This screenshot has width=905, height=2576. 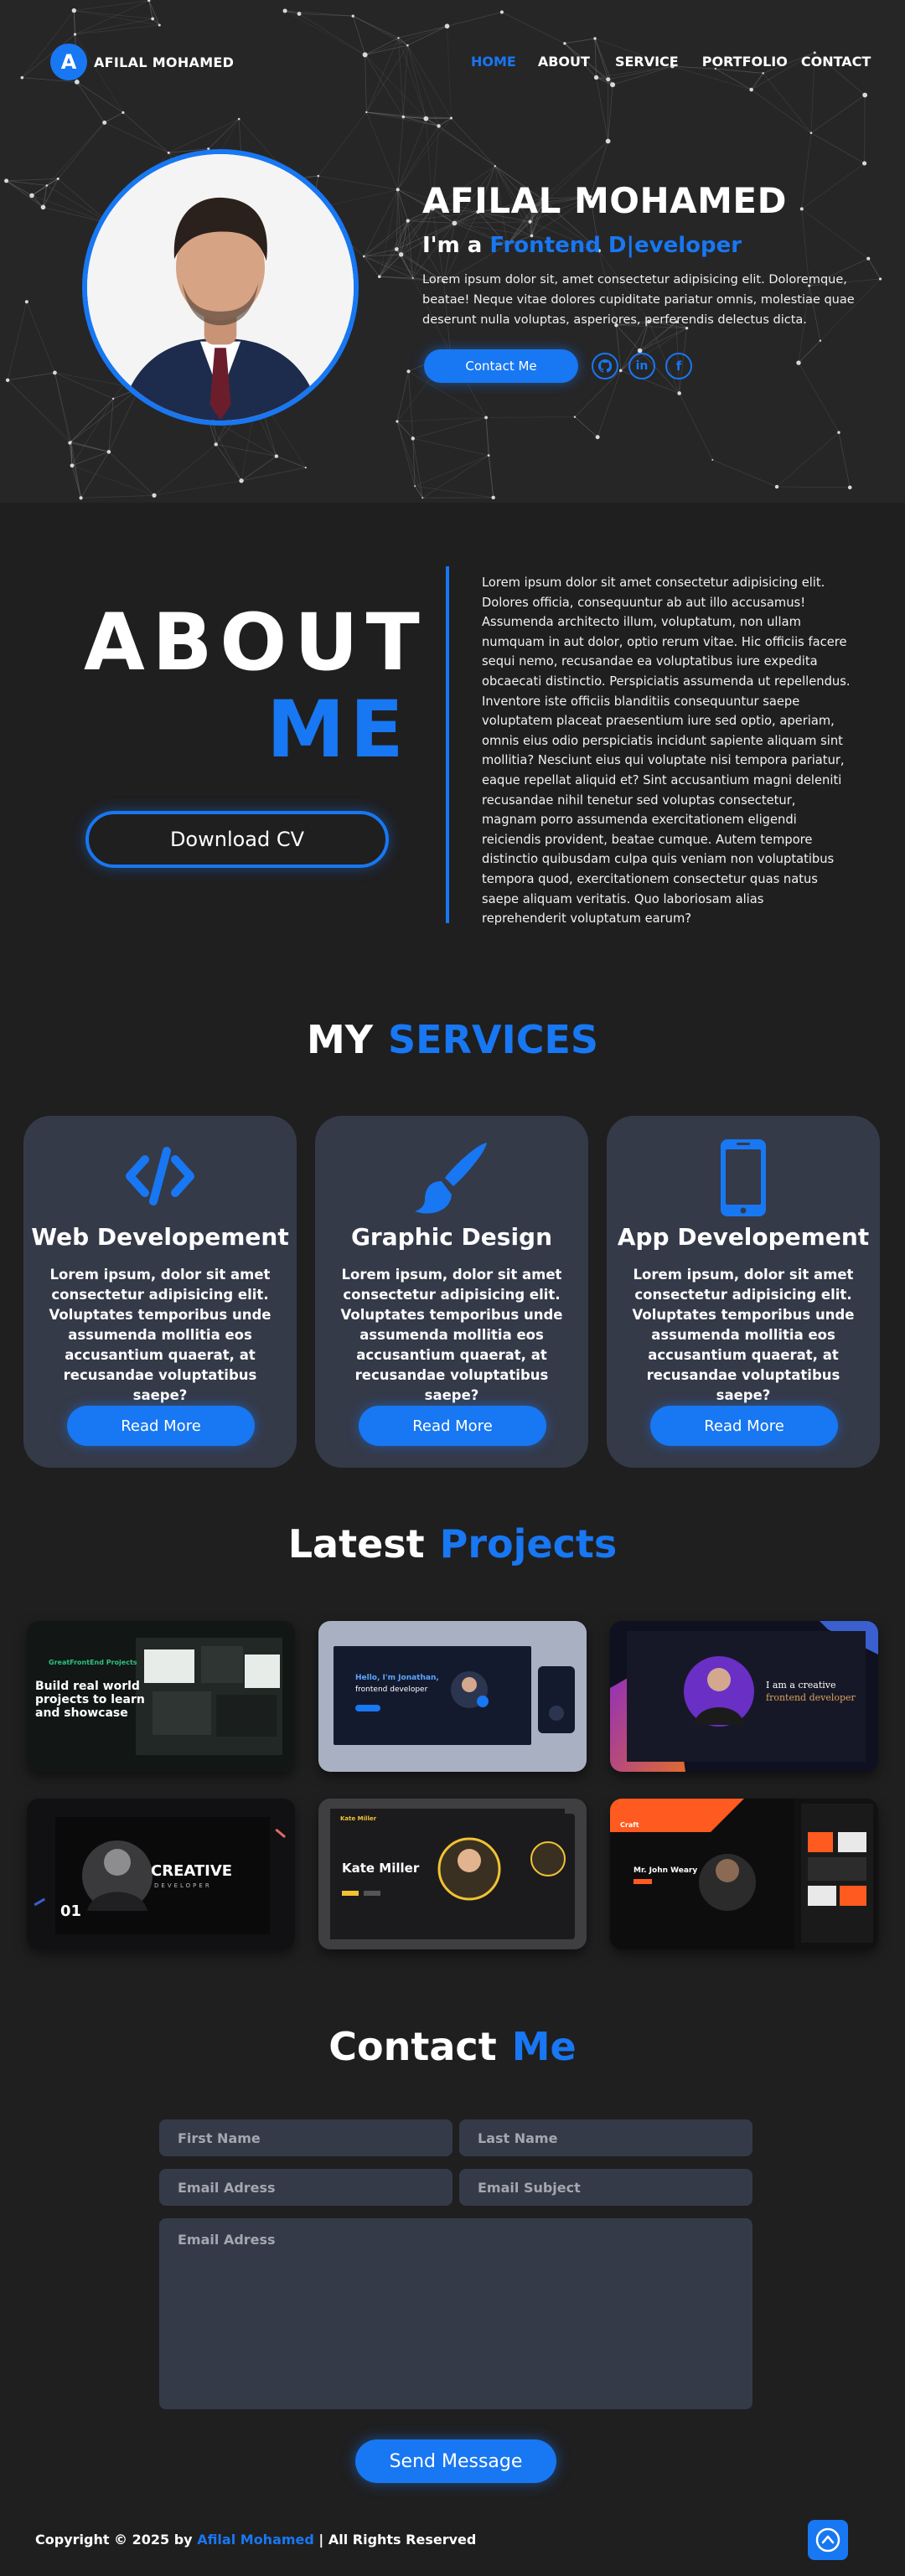 I want to click on arrow-up-circle-icon, so click(x=827, y=2540).